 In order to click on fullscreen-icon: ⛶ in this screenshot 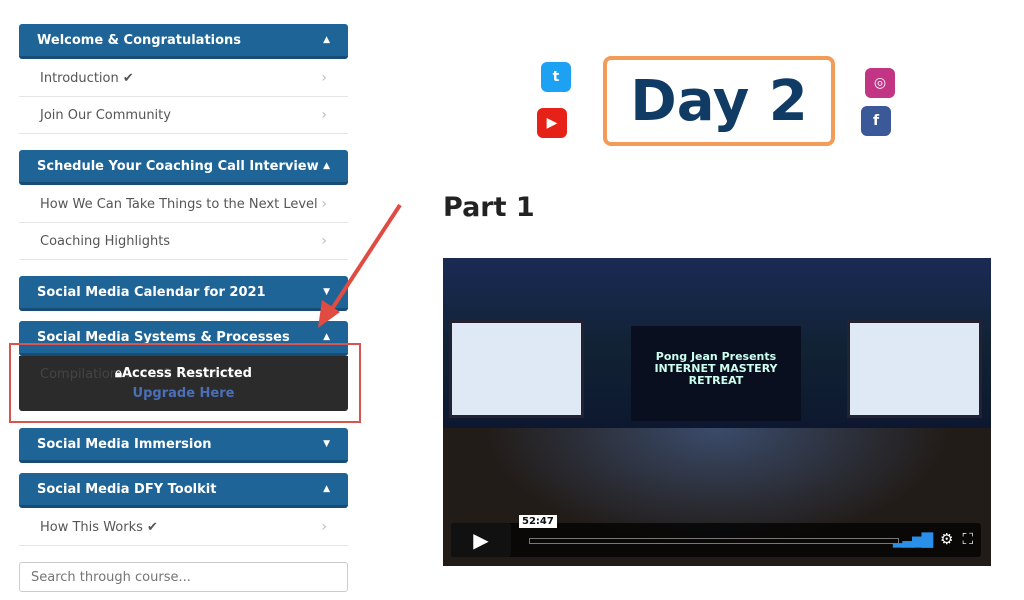, I will do `click(967, 539)`.